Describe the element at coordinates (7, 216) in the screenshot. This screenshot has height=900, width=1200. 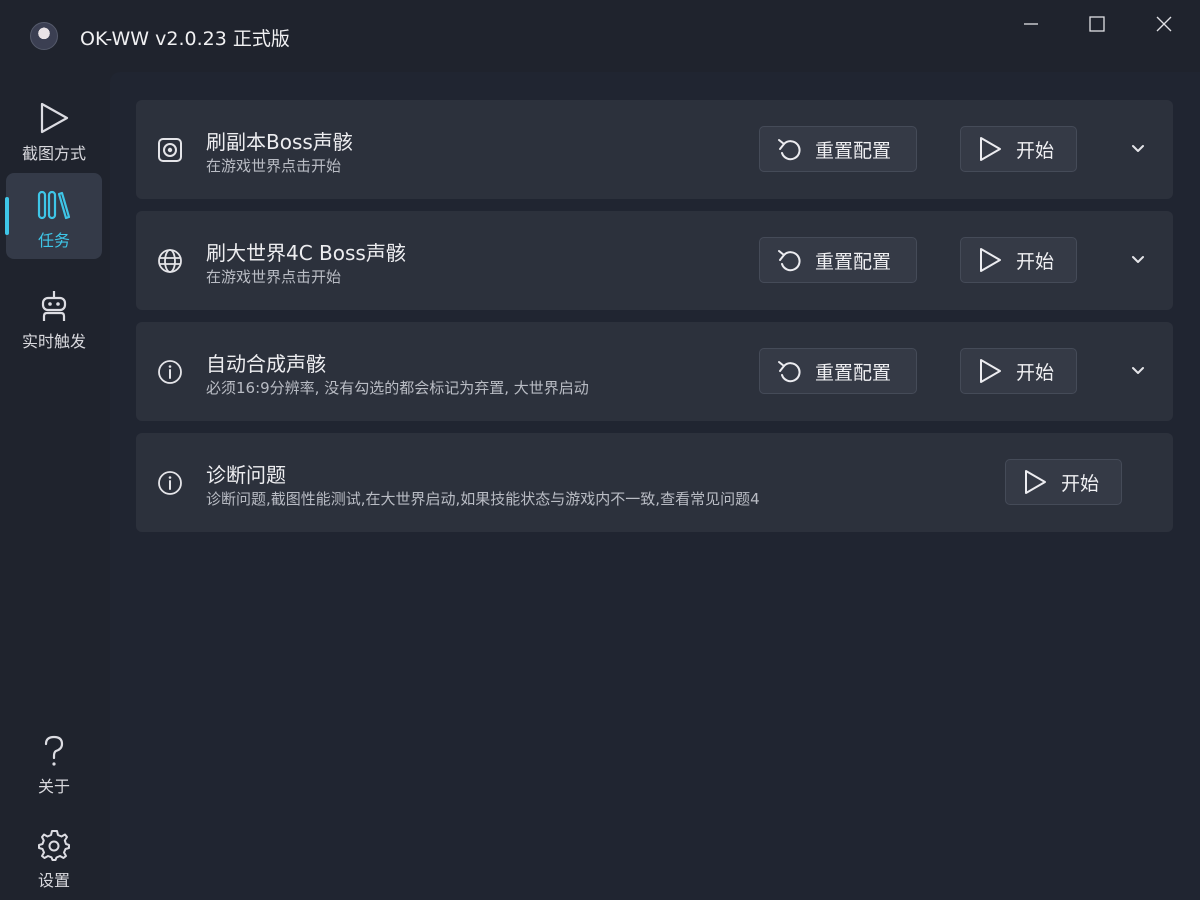
I see `active-indicator` at that location.